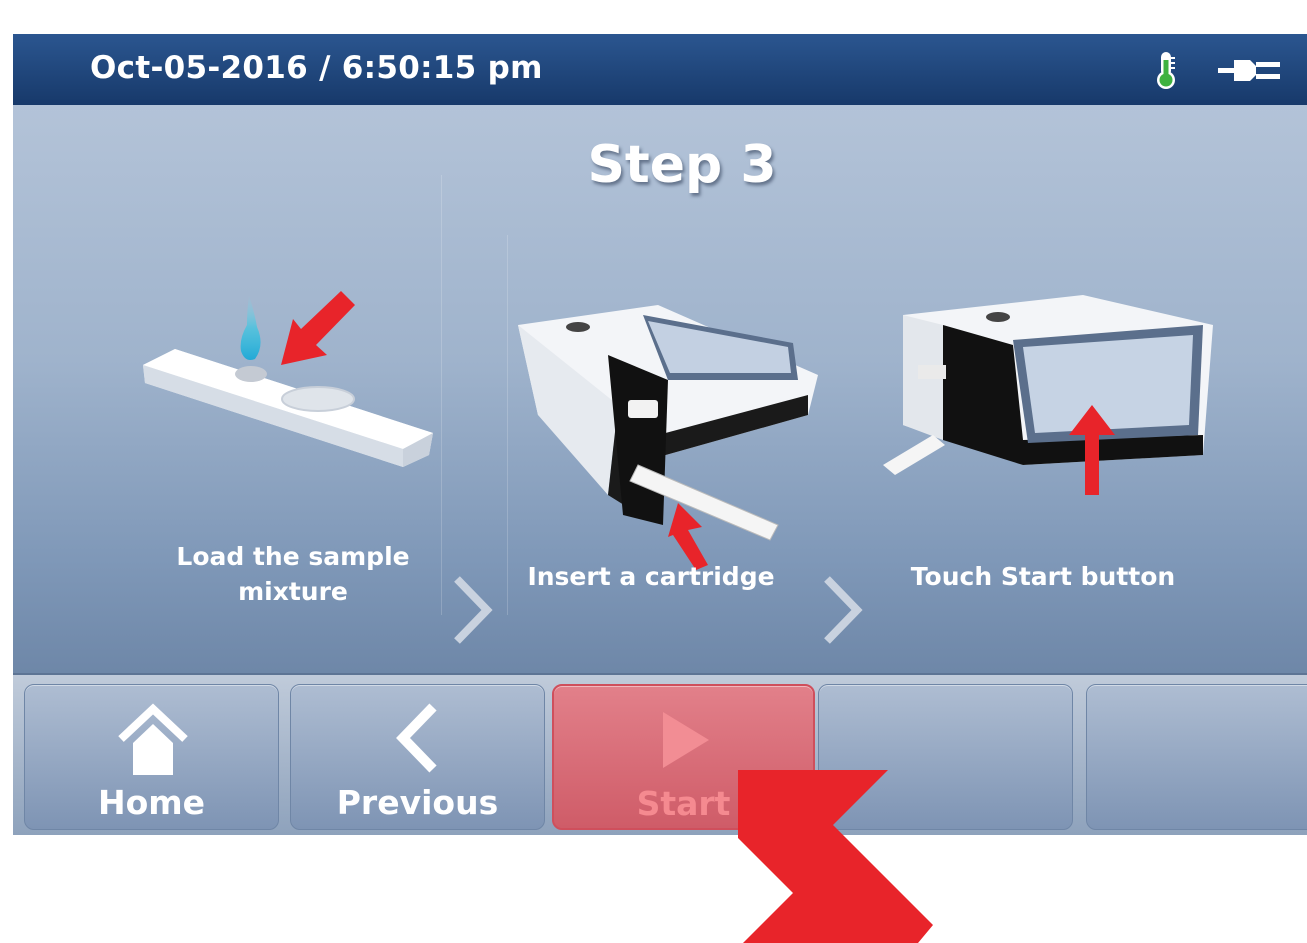 The image size is (1307, 943). What do you see at coordinates (1043, 576) in the screenshot?
I see `step-caption-touch-start: Touch Start button` at bounding box center [1043, 576].